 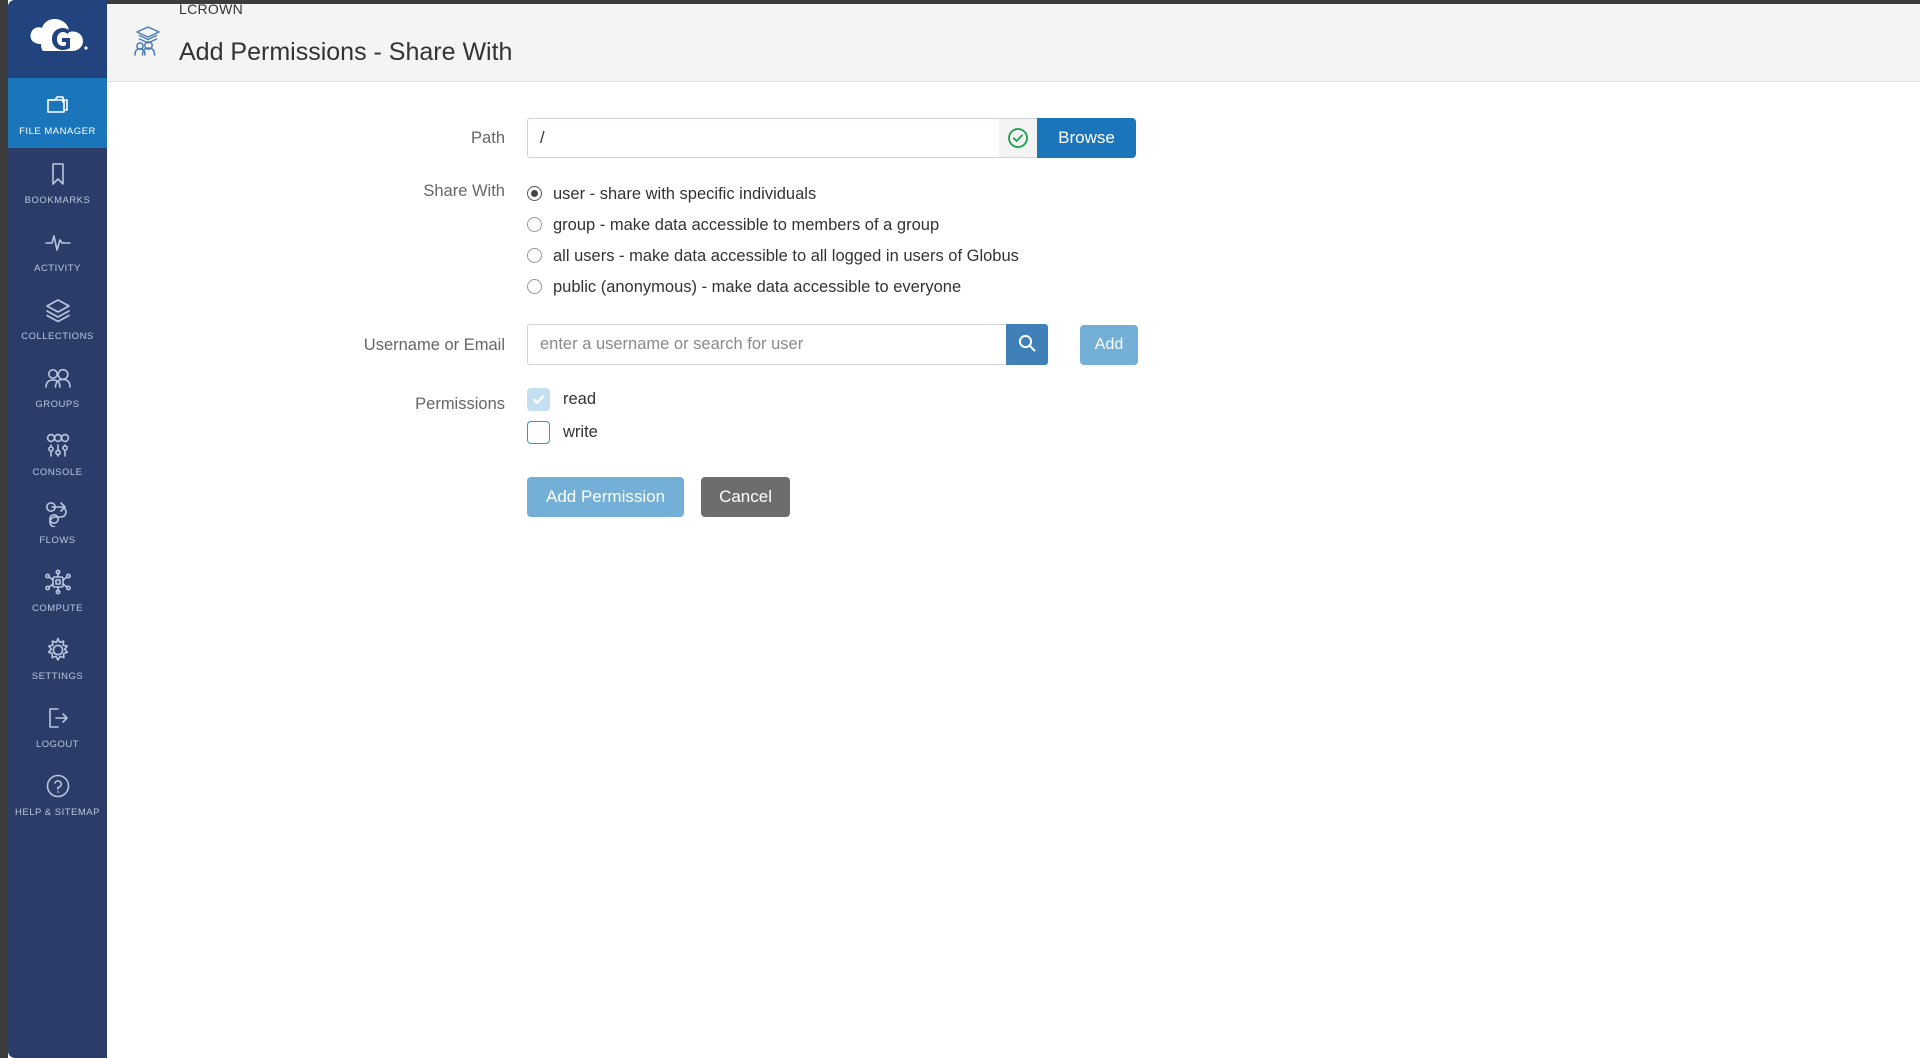 What do you see at coordinates (460, 404) in the screenshot?
I see `permissions-label: Permissions` at bounding box center [460, 404].